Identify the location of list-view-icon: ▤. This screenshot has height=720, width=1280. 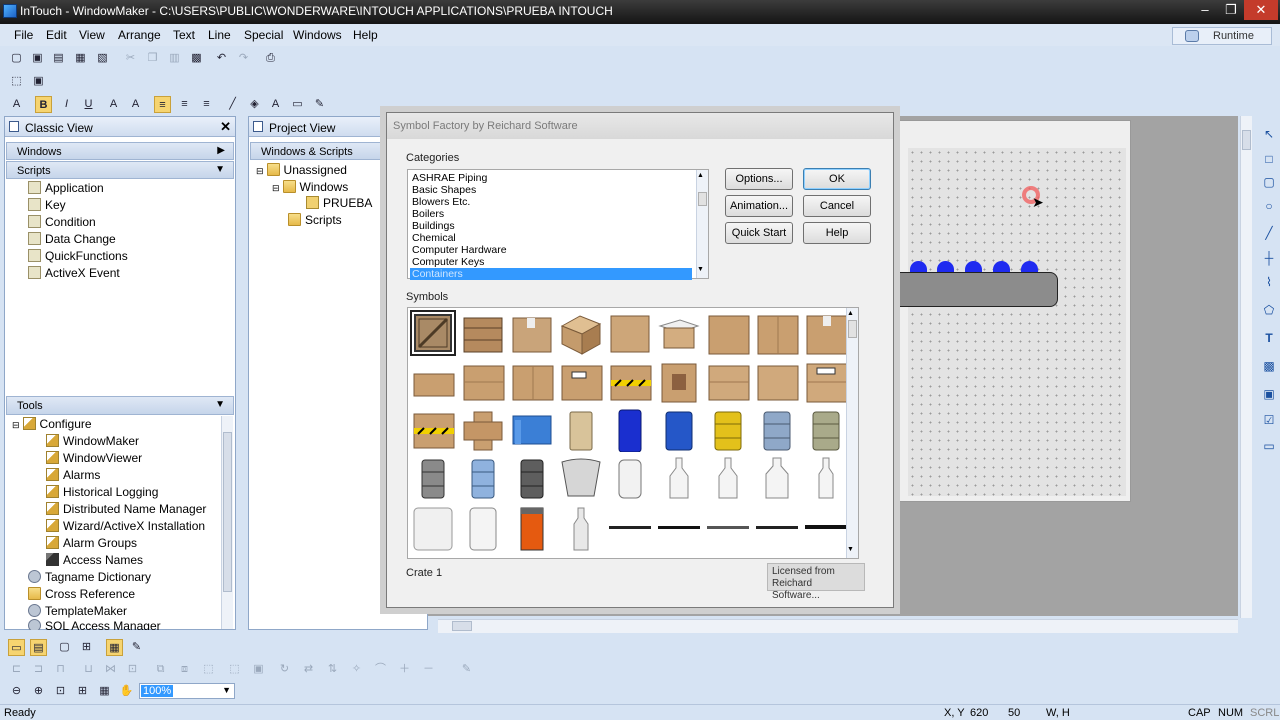
(38, 647).